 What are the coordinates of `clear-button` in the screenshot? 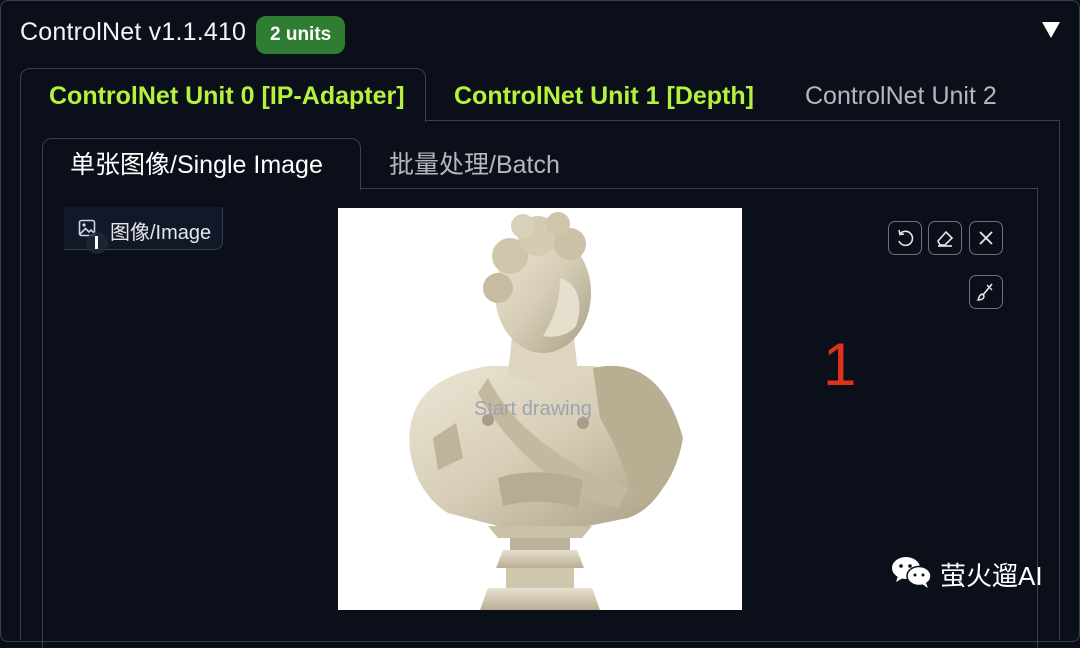 It's located at (986, 238).